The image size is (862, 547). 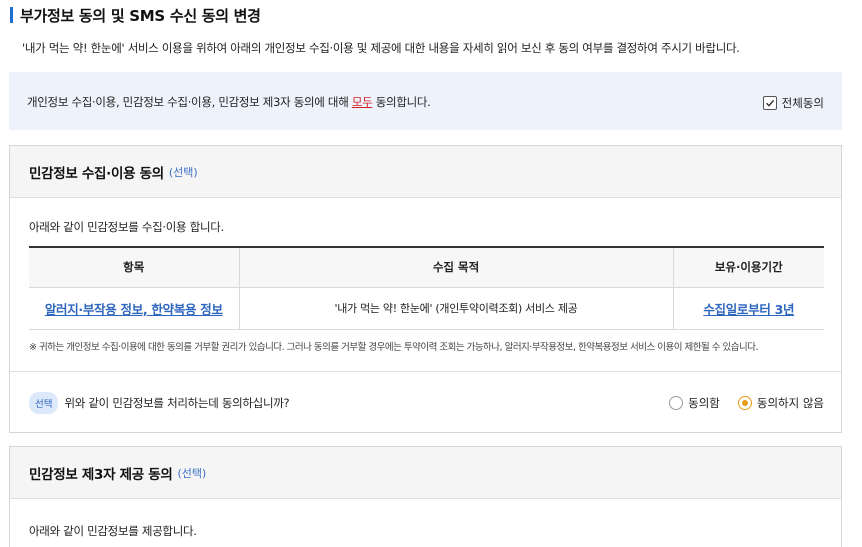 I want to click on section-header: 민감정보 수집·이용 동의 (선택), so click(x=425, y=172).